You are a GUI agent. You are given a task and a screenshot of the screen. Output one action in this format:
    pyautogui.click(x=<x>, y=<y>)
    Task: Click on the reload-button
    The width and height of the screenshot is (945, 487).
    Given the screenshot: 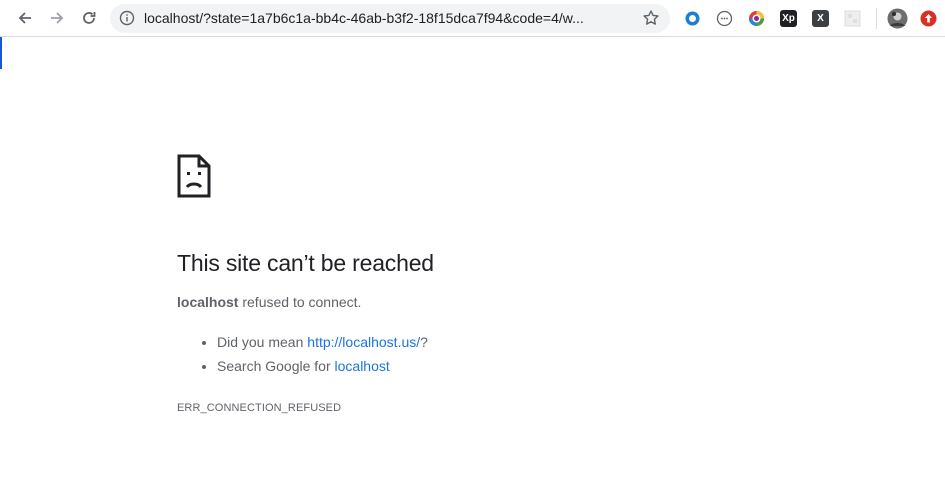 What is the action you would take?
    pyautogui.click(x=89, y=18)
    